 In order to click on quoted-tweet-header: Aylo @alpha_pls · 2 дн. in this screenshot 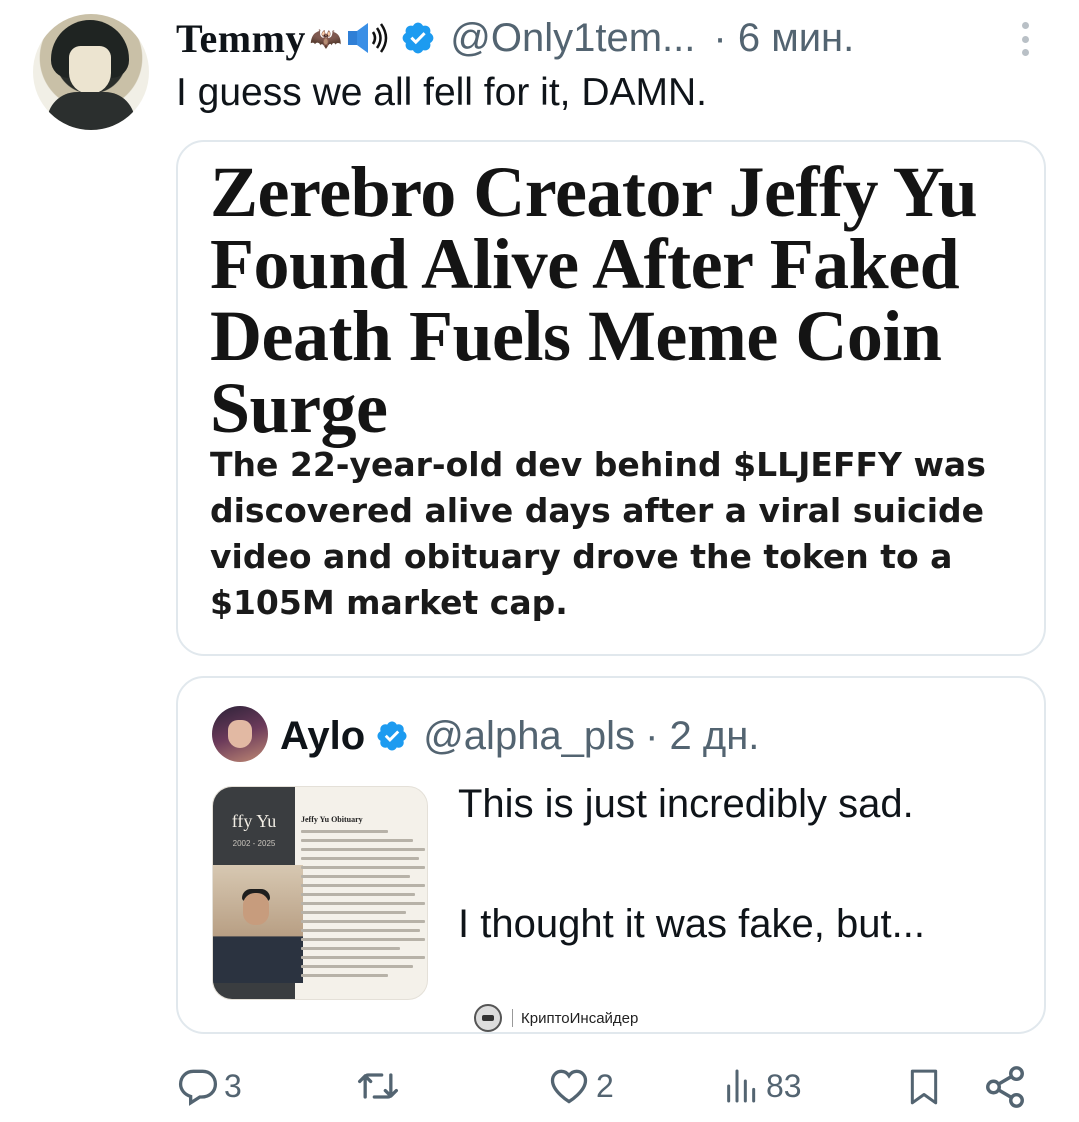, I will do `click(519, 736)`.